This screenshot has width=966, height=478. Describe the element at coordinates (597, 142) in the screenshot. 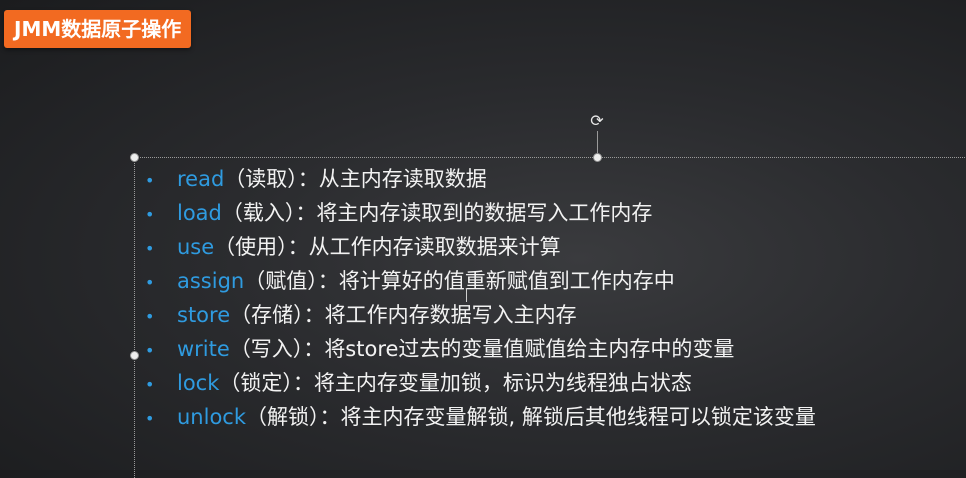

I see `rotate-stem` at that location.